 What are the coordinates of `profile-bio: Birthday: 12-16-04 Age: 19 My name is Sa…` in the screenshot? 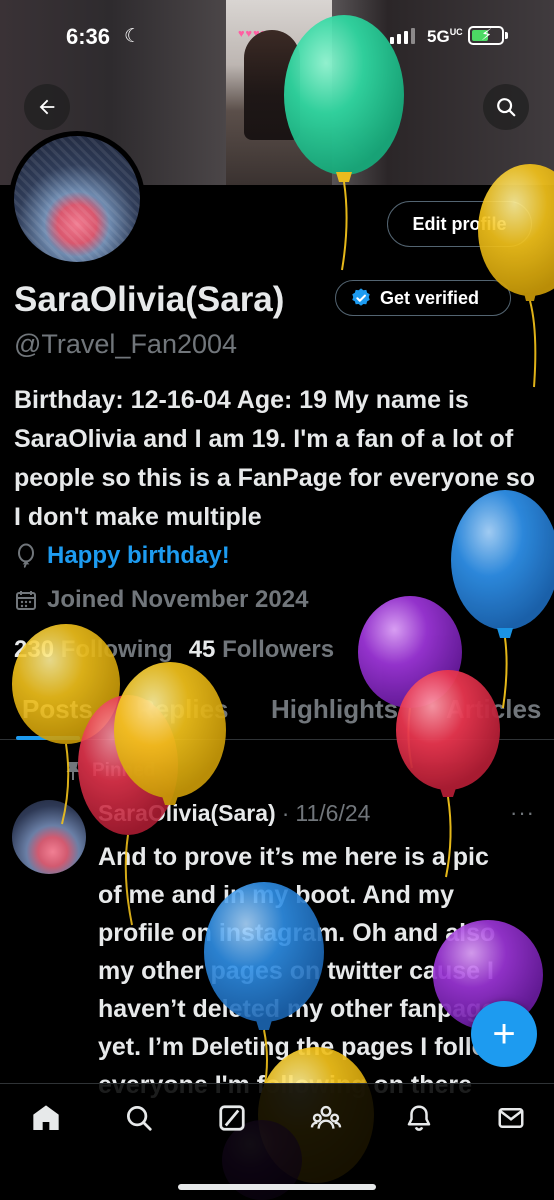 It's located at (274, 458).